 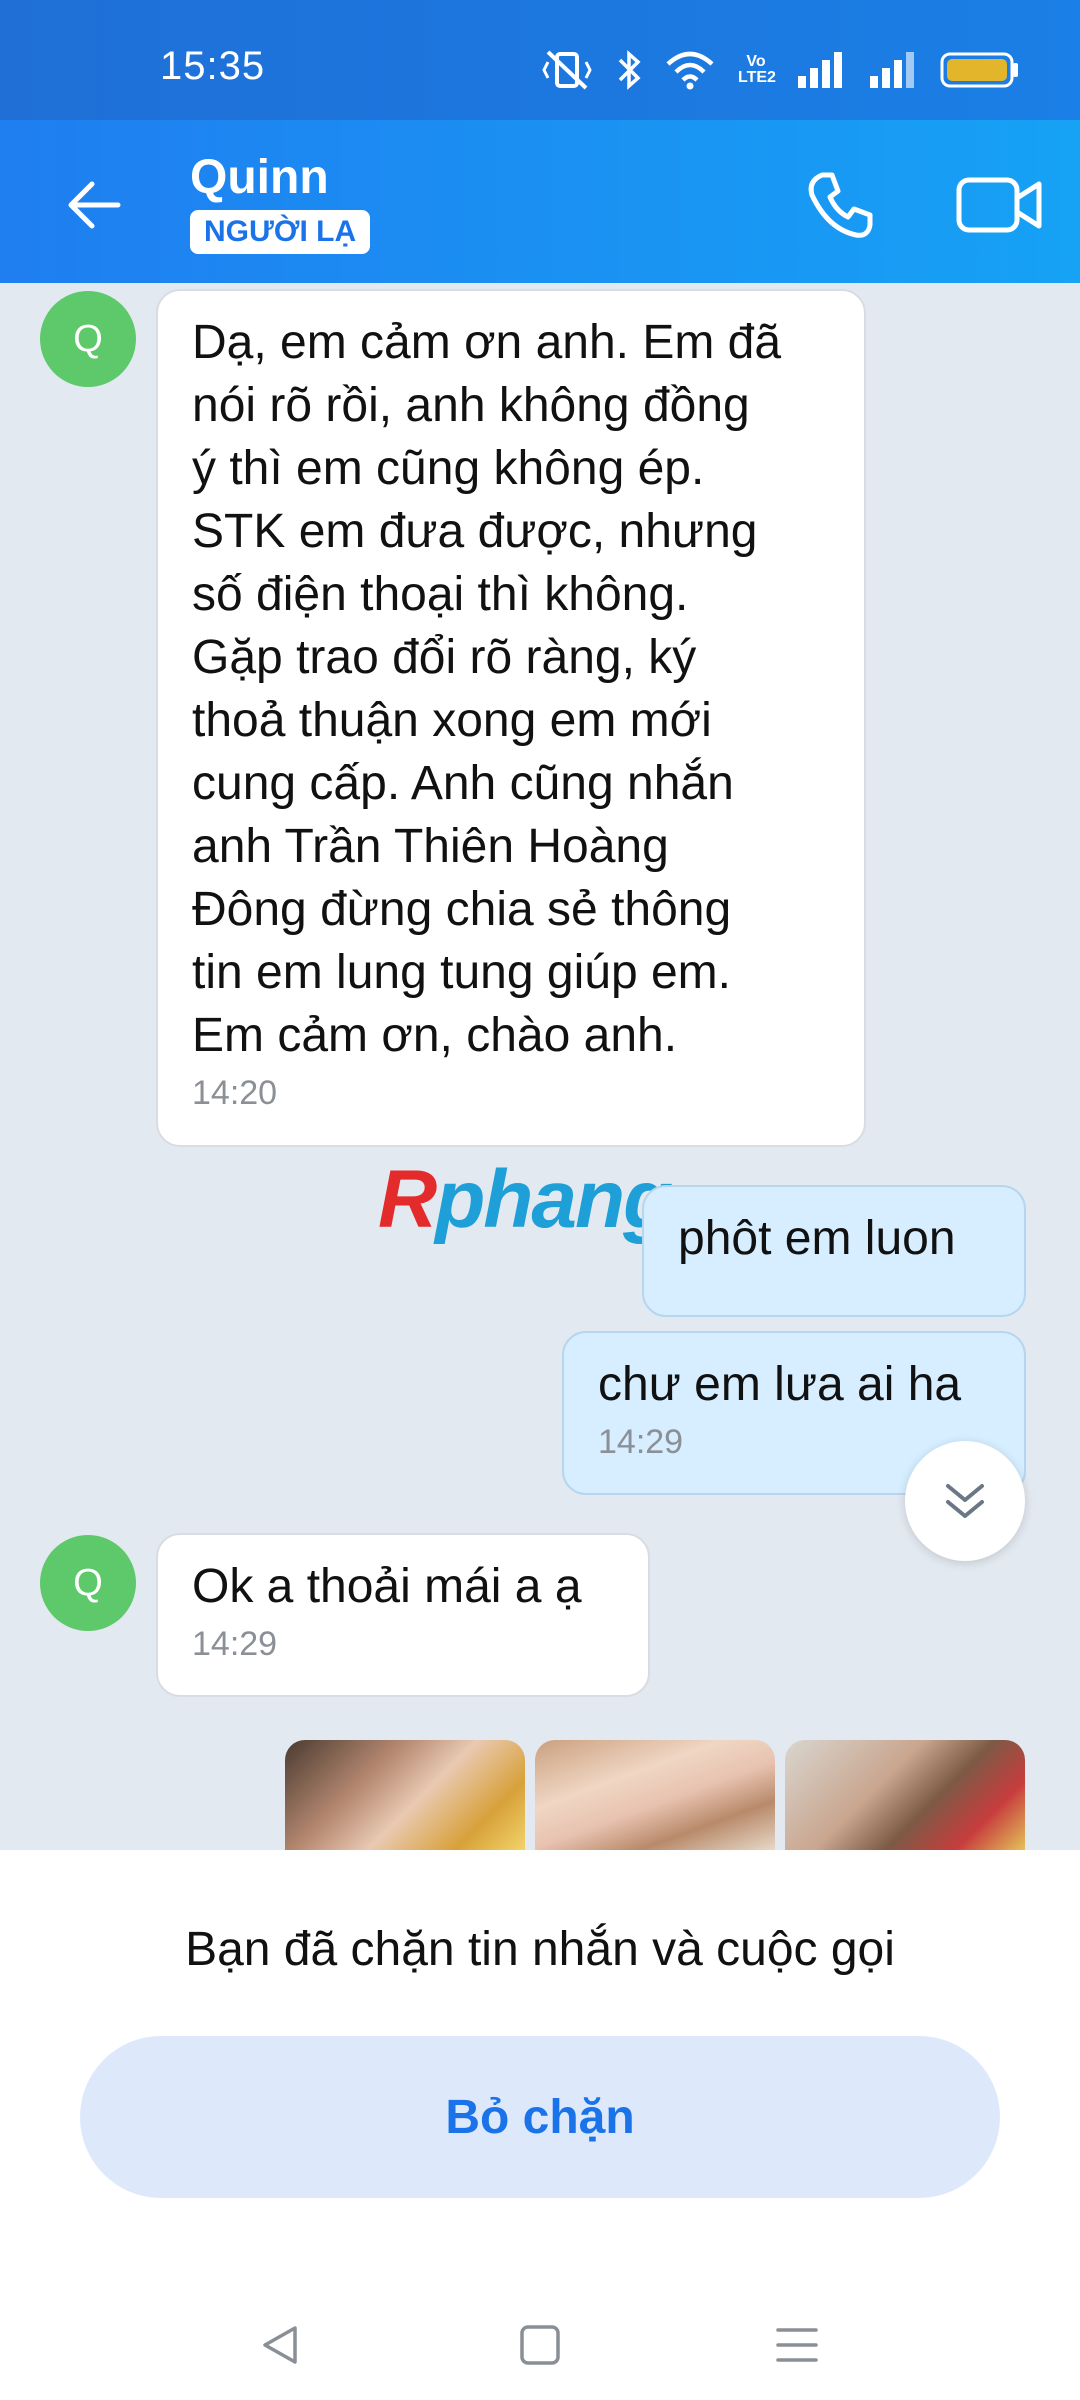 What do you see at coordinates (780, 70) in the screenshot?
I see `status-icons: Vo LTE2` at bounding box center [780, 70].